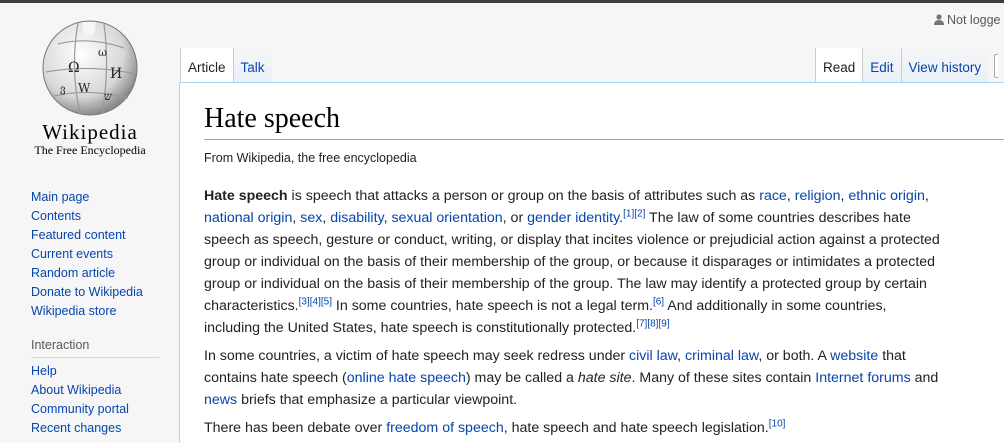 This screenshot has height=443, width=1004. I want to click on citation-2: [2], so click(639, 213).